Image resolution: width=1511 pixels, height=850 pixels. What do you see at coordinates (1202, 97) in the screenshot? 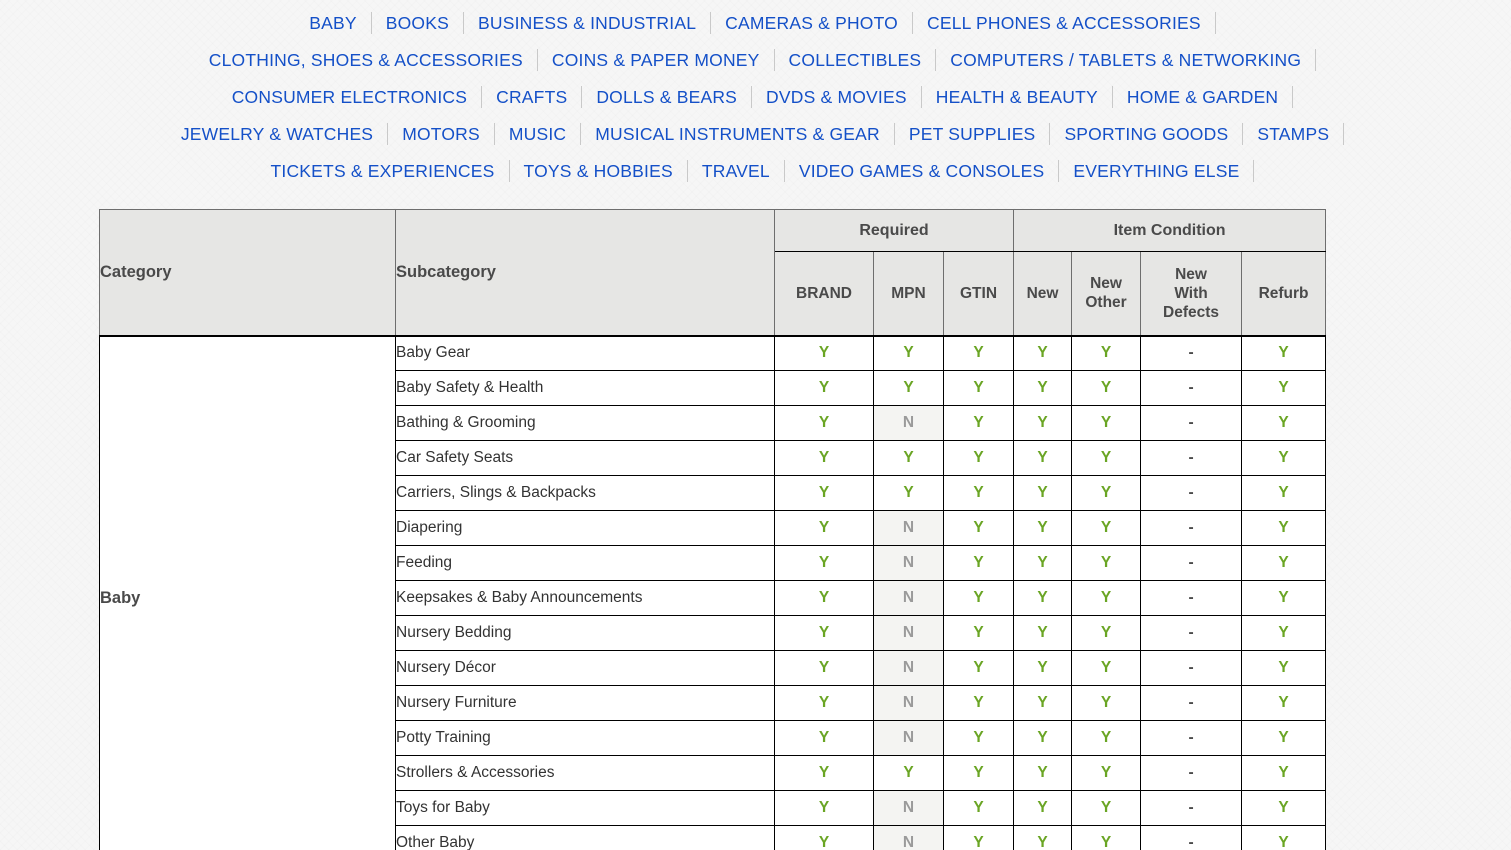
I see `category-nav-link: HOME & GARDEN` at bounding box center [1202, 97].